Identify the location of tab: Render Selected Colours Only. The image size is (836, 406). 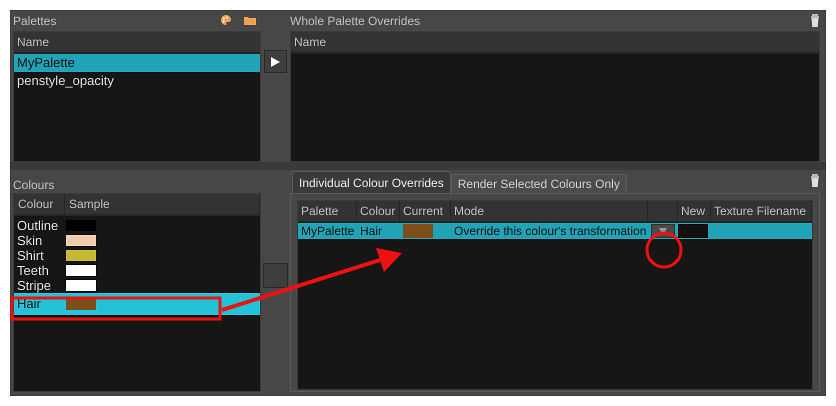
(538, 183).